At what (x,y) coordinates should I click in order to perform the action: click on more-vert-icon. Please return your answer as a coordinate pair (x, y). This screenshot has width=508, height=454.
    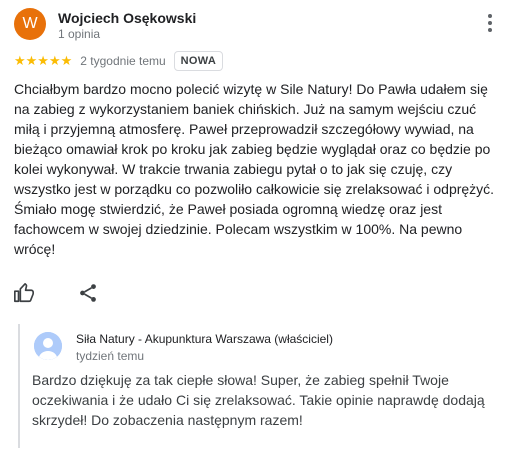
    Looking at the image, I should click on (490, 16).